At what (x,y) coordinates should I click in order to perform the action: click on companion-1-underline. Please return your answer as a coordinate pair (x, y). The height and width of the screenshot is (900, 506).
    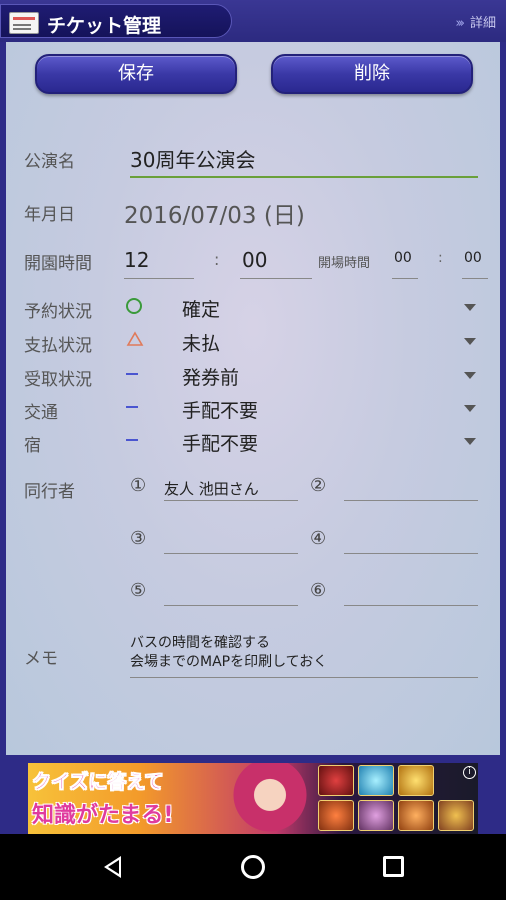
    Looking at the image, I should click on (231, 500).